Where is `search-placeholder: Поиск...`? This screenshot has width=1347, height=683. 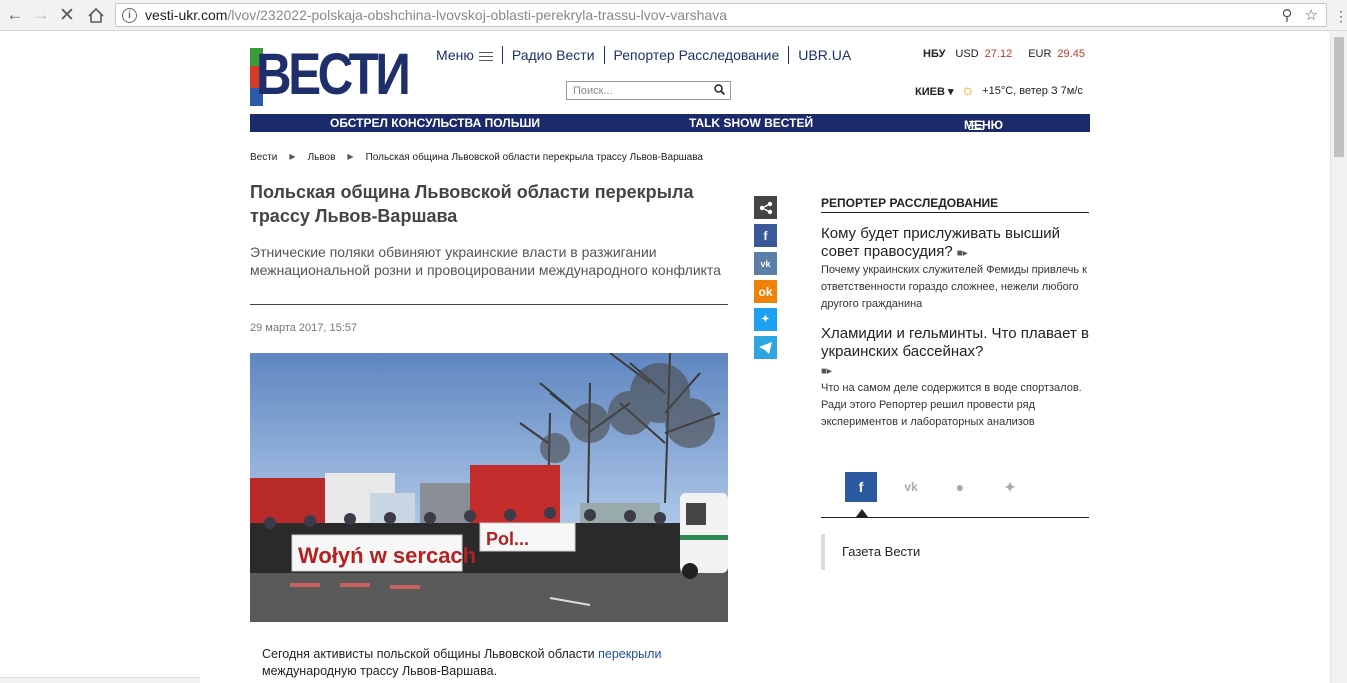
search-placeholder: Поиск... is located at coordinates (593, 90).